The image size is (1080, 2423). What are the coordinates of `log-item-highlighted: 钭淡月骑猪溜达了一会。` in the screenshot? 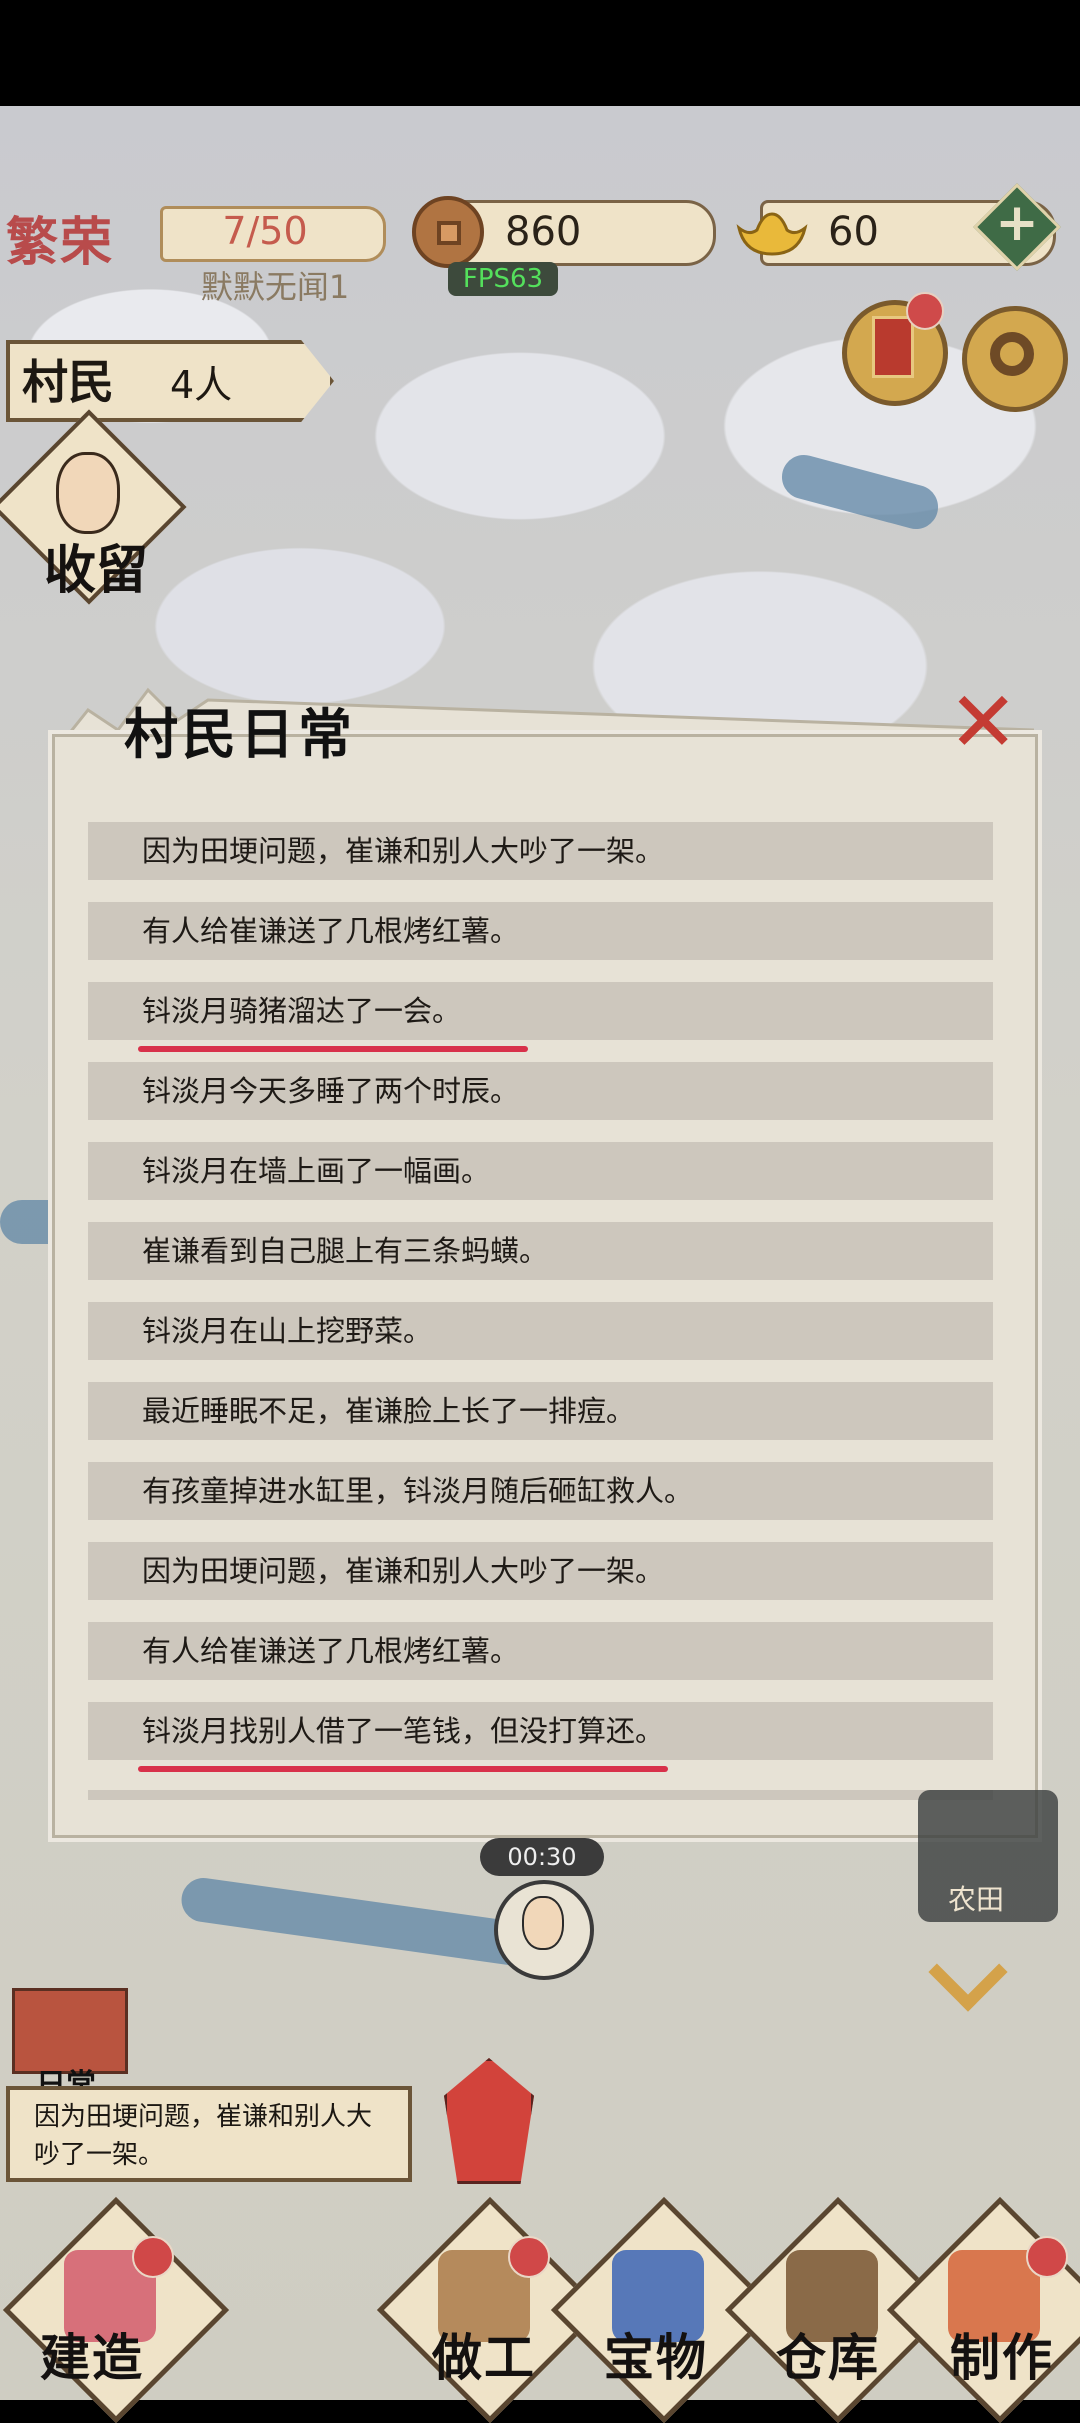 It's located at (540, 1017).